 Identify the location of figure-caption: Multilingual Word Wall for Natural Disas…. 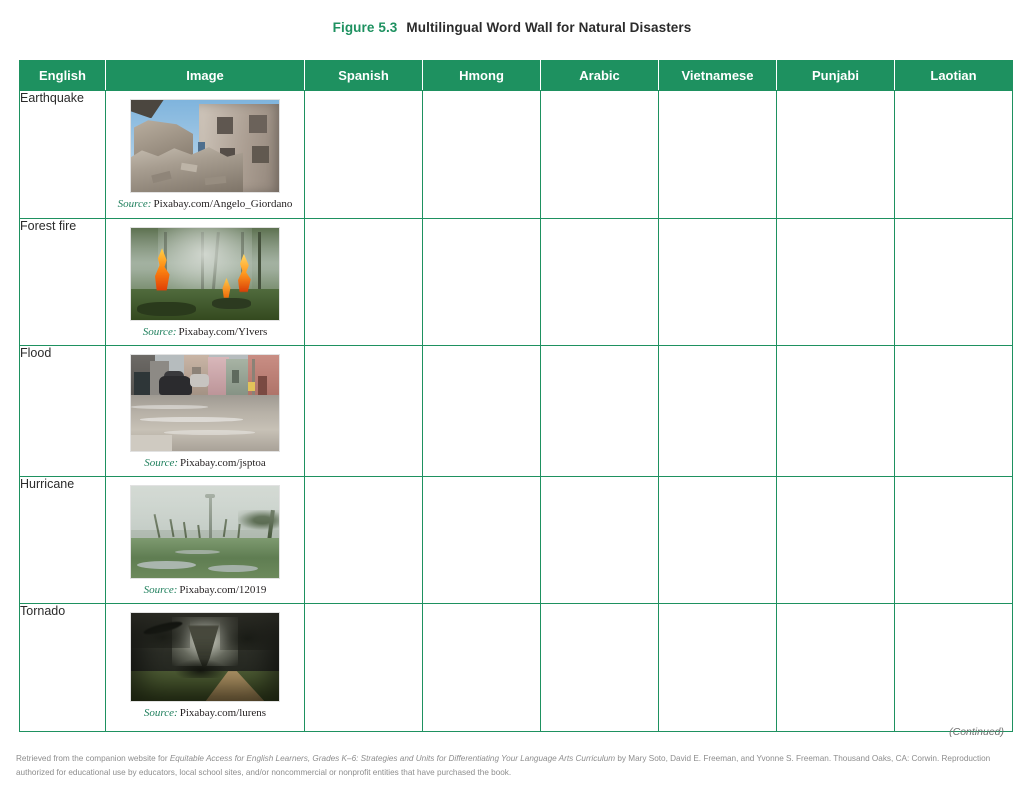
(549, 27).